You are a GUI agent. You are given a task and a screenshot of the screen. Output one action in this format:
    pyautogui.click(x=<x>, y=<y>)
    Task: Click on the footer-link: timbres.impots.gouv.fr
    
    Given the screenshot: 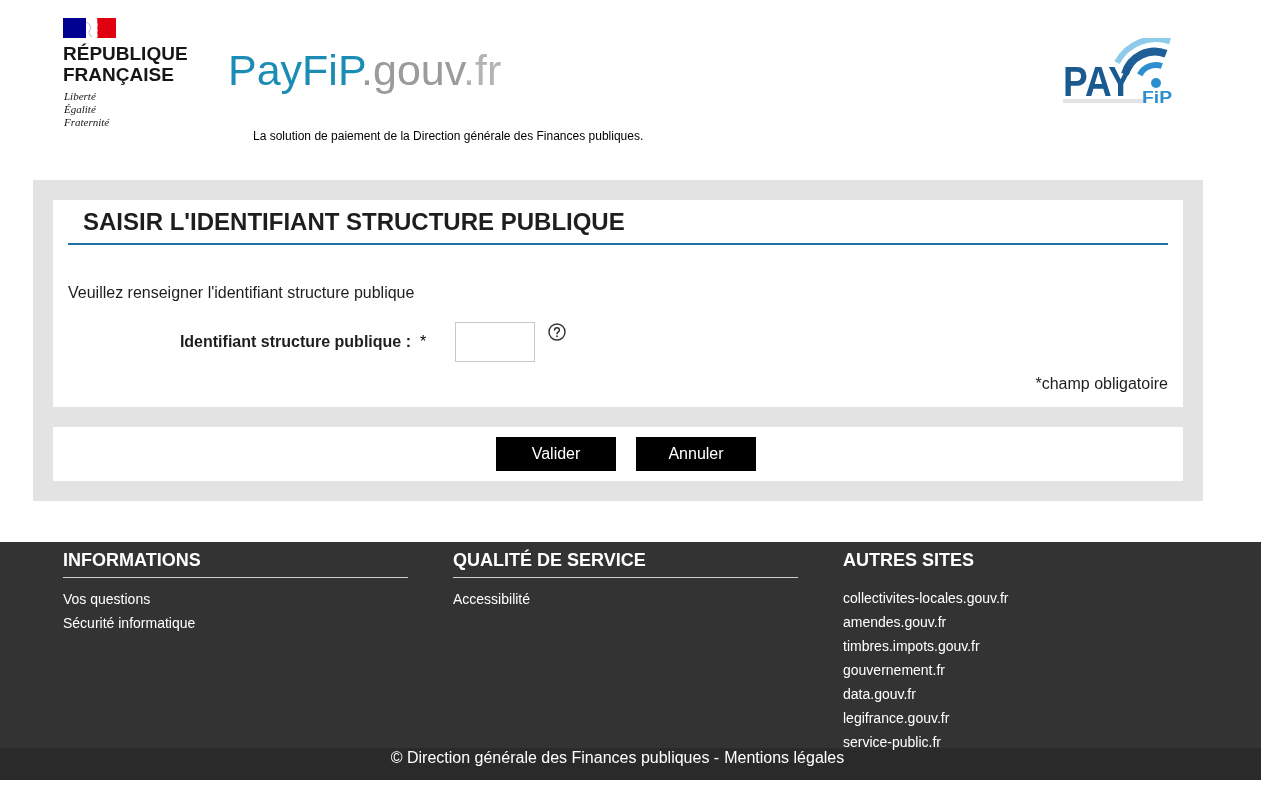 What is the action you would take?
    pyautogui.click(x=911, y=646)
    